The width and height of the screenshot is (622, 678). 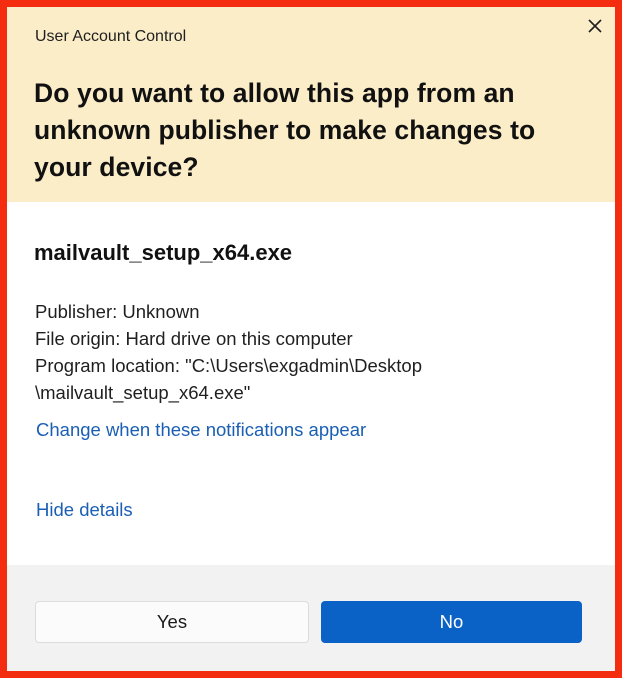 What do you see at coordinates (163, 252) in the screenshot?
I see `file-name: mailvault_setup_x64.exe` at bounding box center [163, 252].